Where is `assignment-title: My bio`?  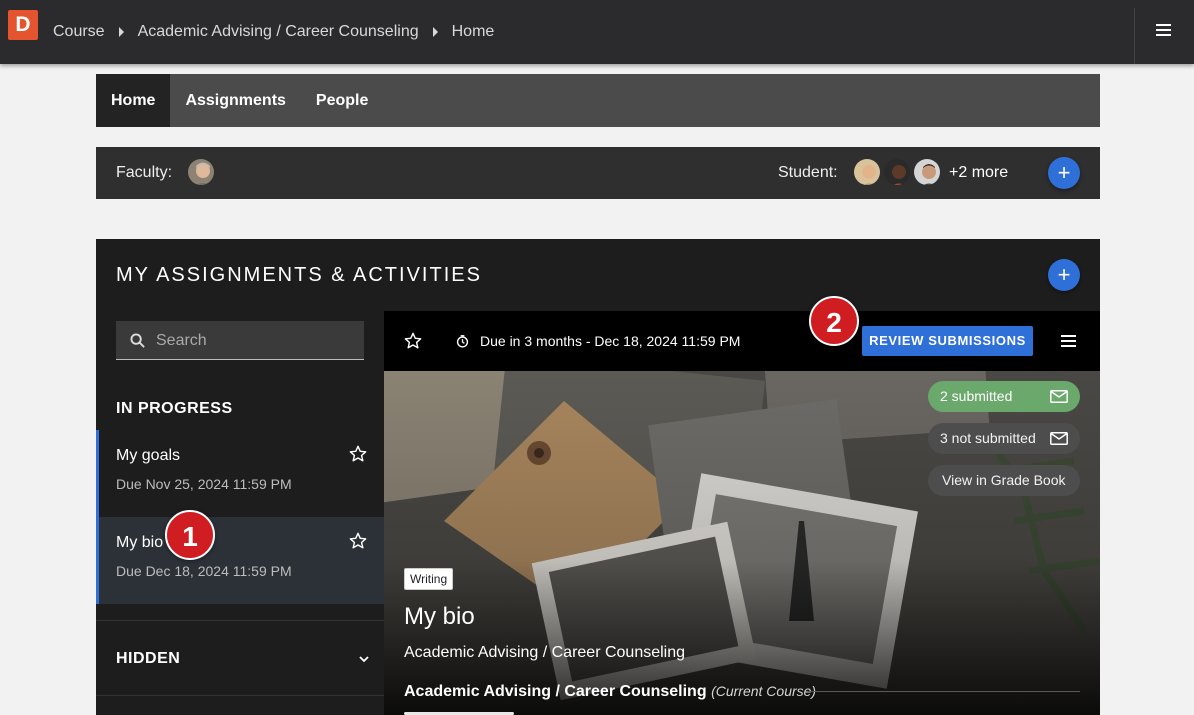
assignment-title: My bio is located at coordinates (140, 542).